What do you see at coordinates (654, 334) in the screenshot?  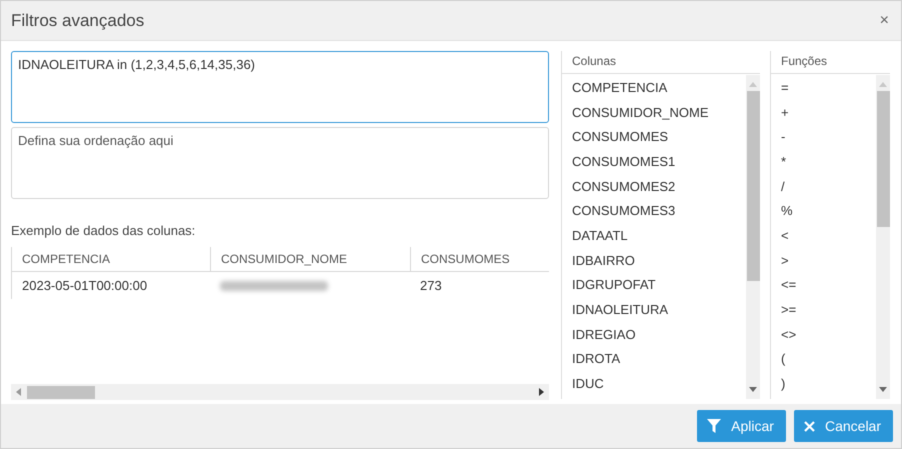 I see `list-item: IDREGIAO` at bounding box center [654, 334].